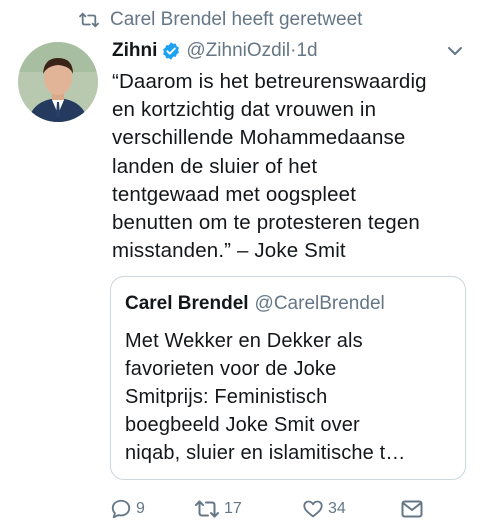 The image size is (485, 532). I want to click on direct-message-button, so click(412, 509).